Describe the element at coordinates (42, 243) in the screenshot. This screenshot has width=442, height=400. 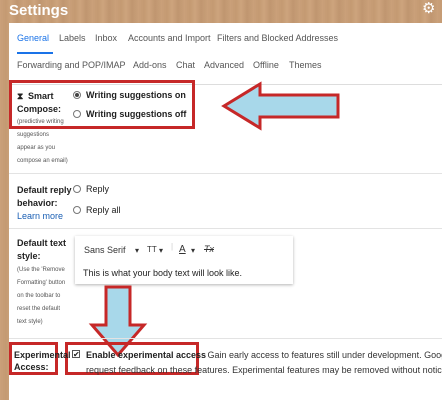
I see `default-text-label-1: Default text` at that location.